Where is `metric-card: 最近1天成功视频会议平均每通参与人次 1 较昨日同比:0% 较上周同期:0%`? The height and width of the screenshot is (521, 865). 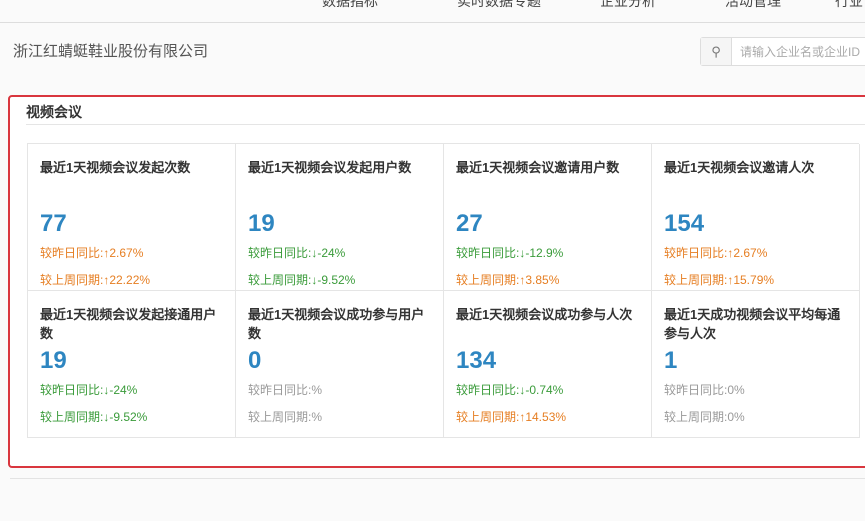 metric-card: 最近1天成功视频会议平均每通参与人次 1 较昨日同比:0% 较上周同期:0% is located at coordinates (756, 364).